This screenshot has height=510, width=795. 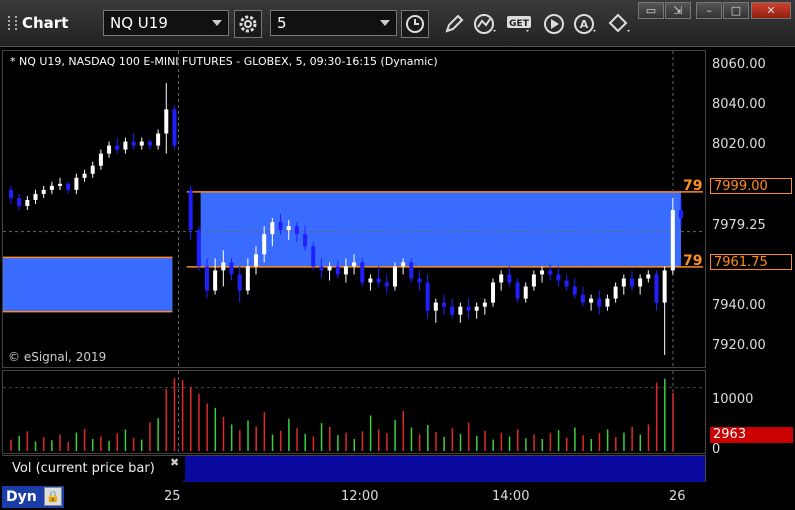 I want to click on previous-session-zone, so click(x=88, y=284).